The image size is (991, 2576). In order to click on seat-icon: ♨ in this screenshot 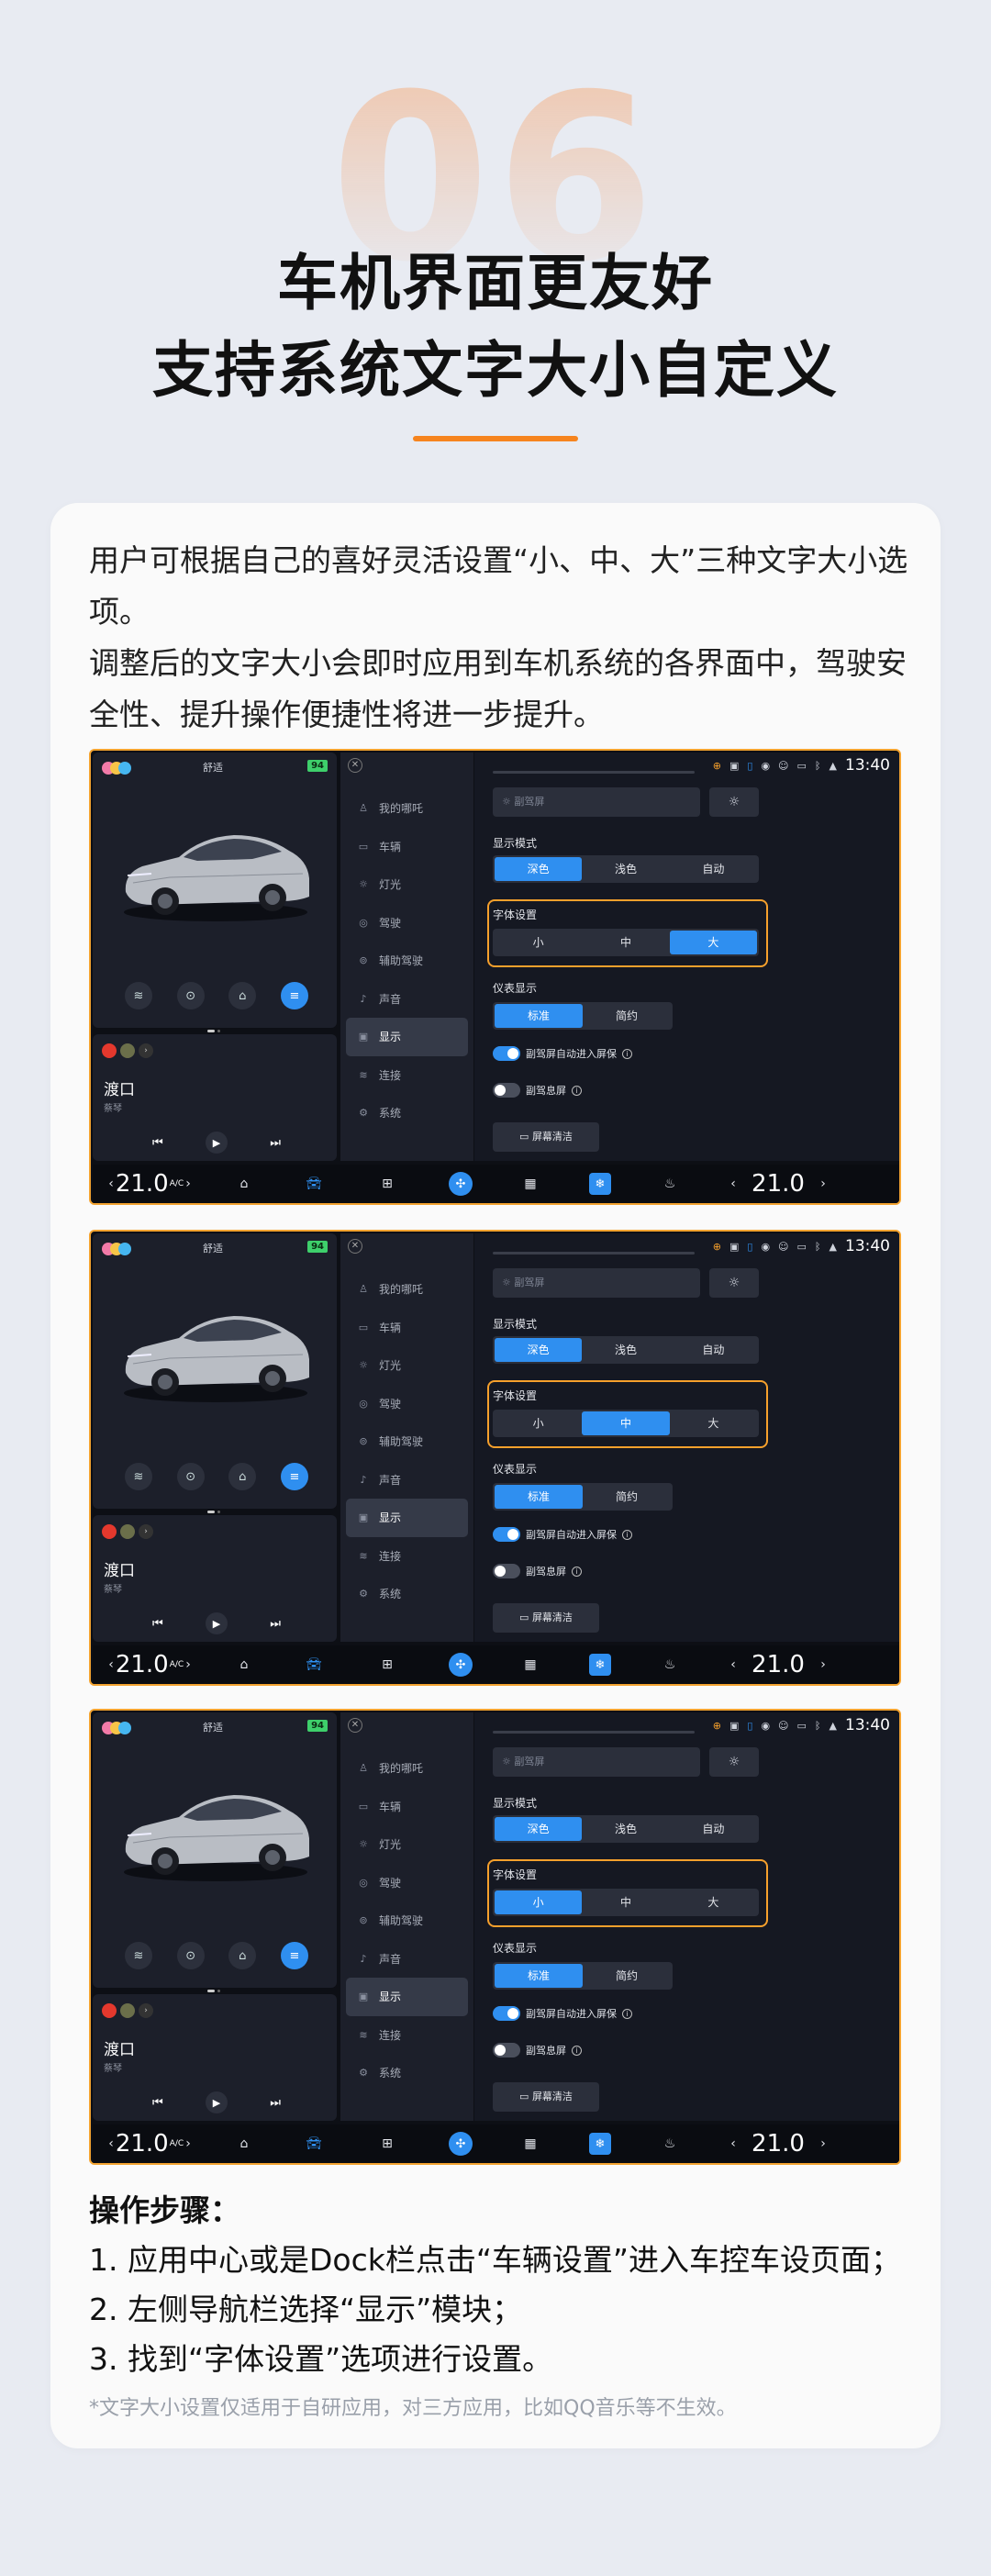, I will do `click(670, 2143)`.